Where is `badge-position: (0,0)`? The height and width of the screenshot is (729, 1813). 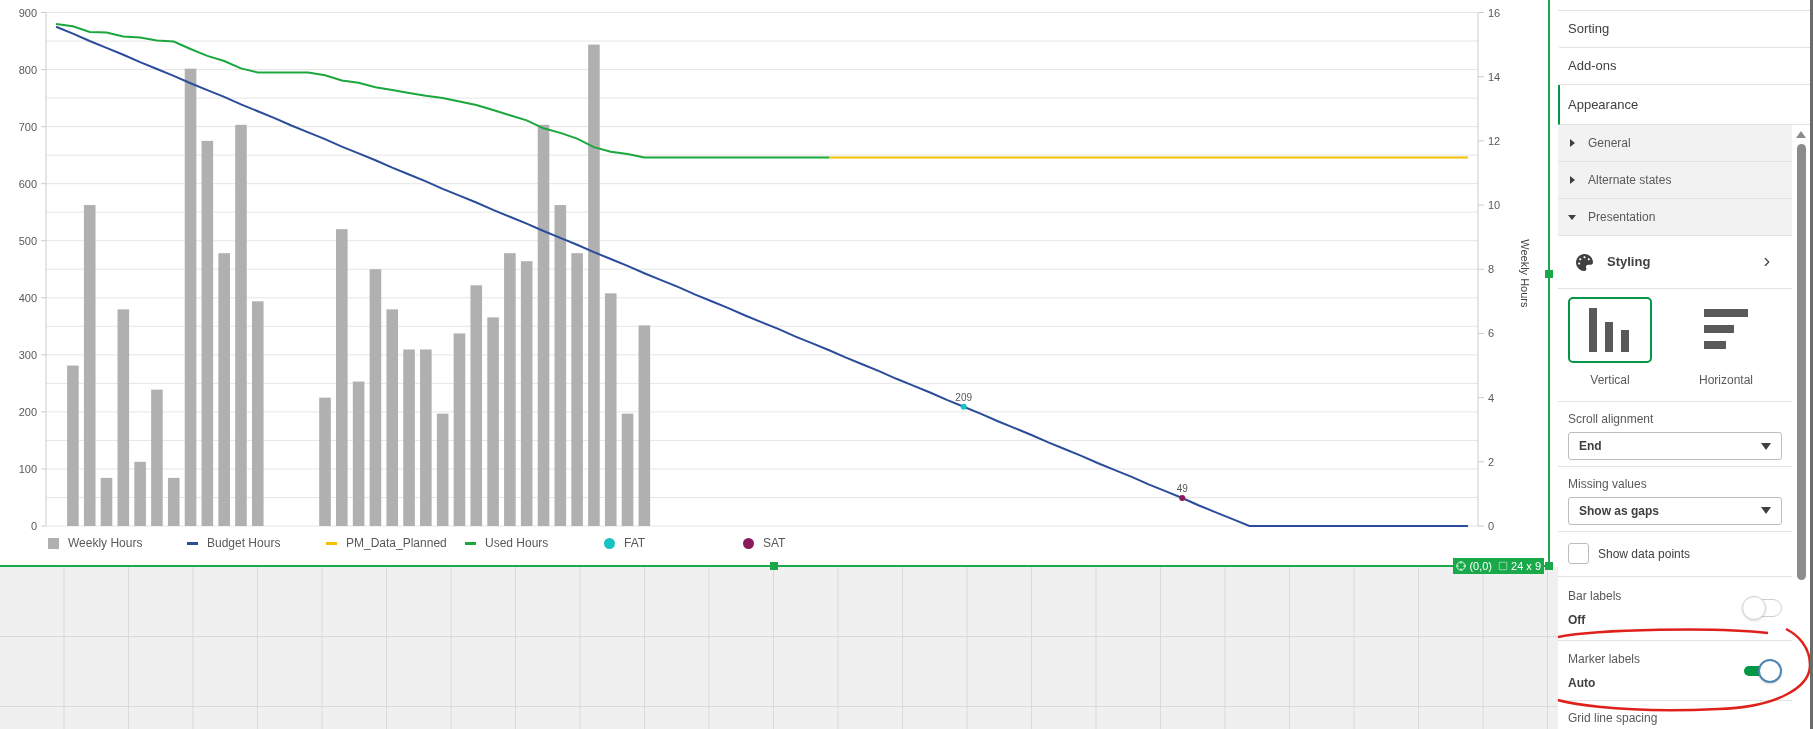 badge-position: (0,0) is located at coordinates (1481, 566).